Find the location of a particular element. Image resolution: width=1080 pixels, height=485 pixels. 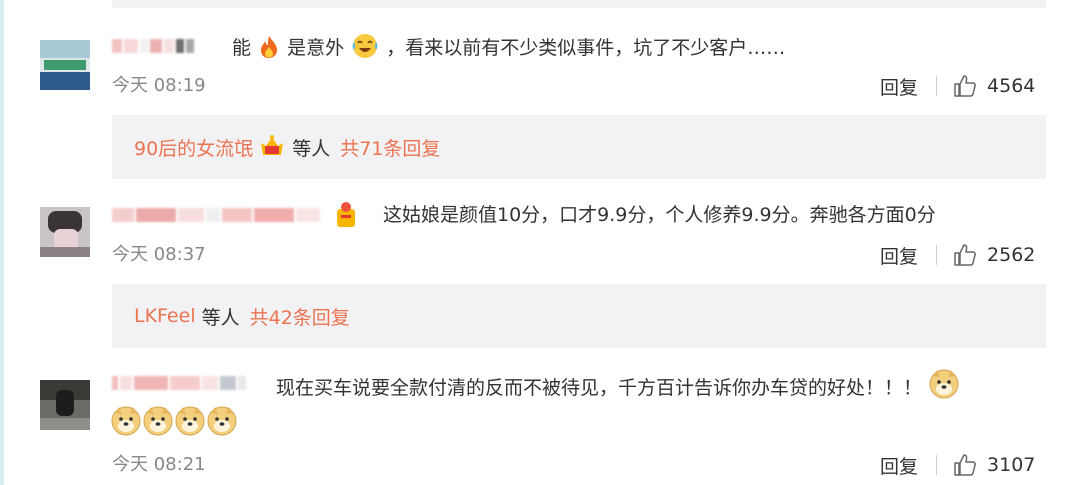

like-button: 4564 is located at coordinates (994, 86).